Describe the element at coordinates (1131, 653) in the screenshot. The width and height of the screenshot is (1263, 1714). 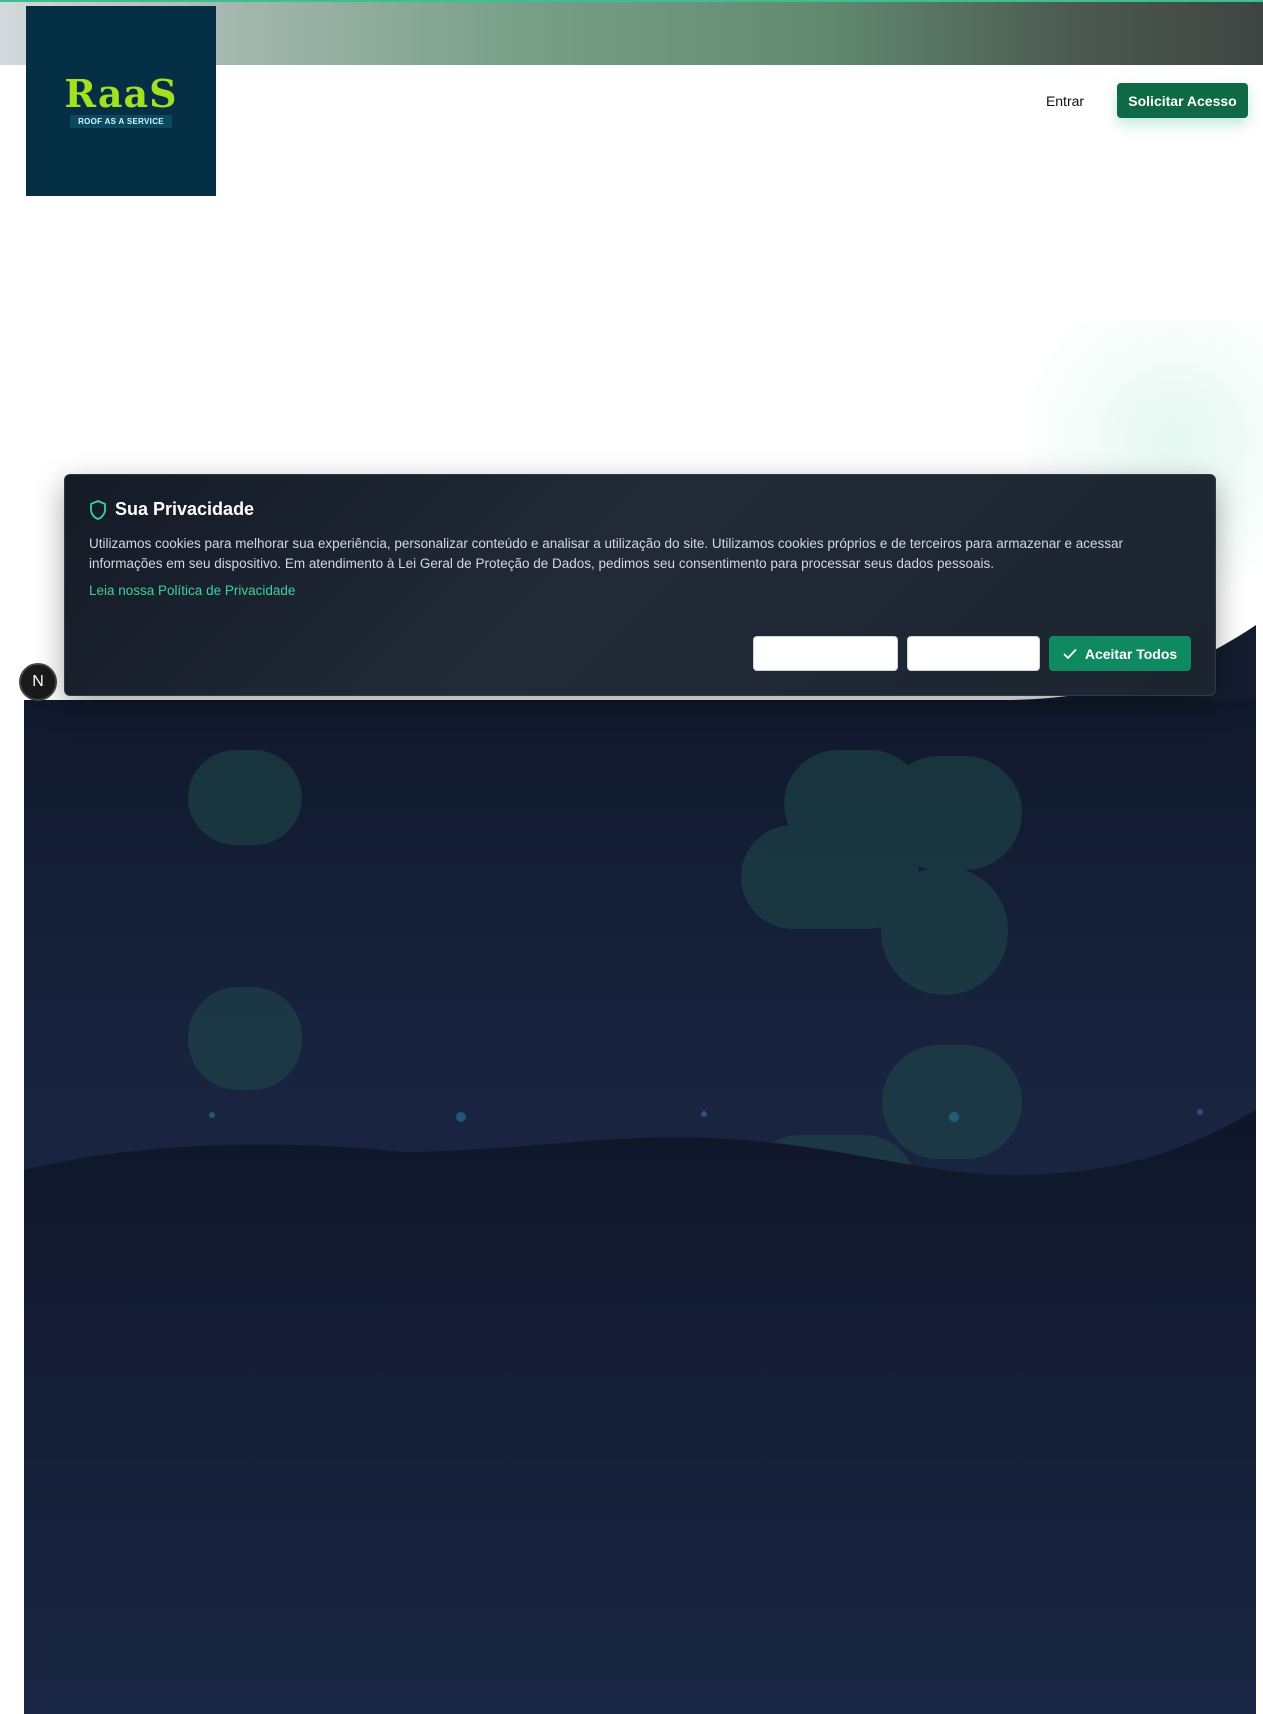
I see `accept-all-label: Aceitar Todos` at that location.